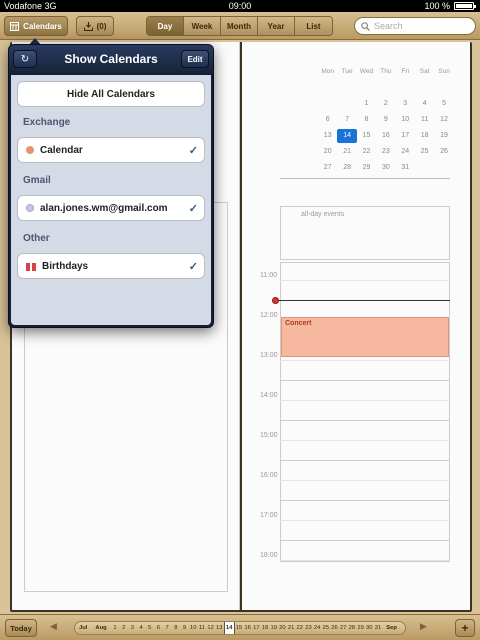  I want to click on mini-month-day: 21, so click(346, 152).